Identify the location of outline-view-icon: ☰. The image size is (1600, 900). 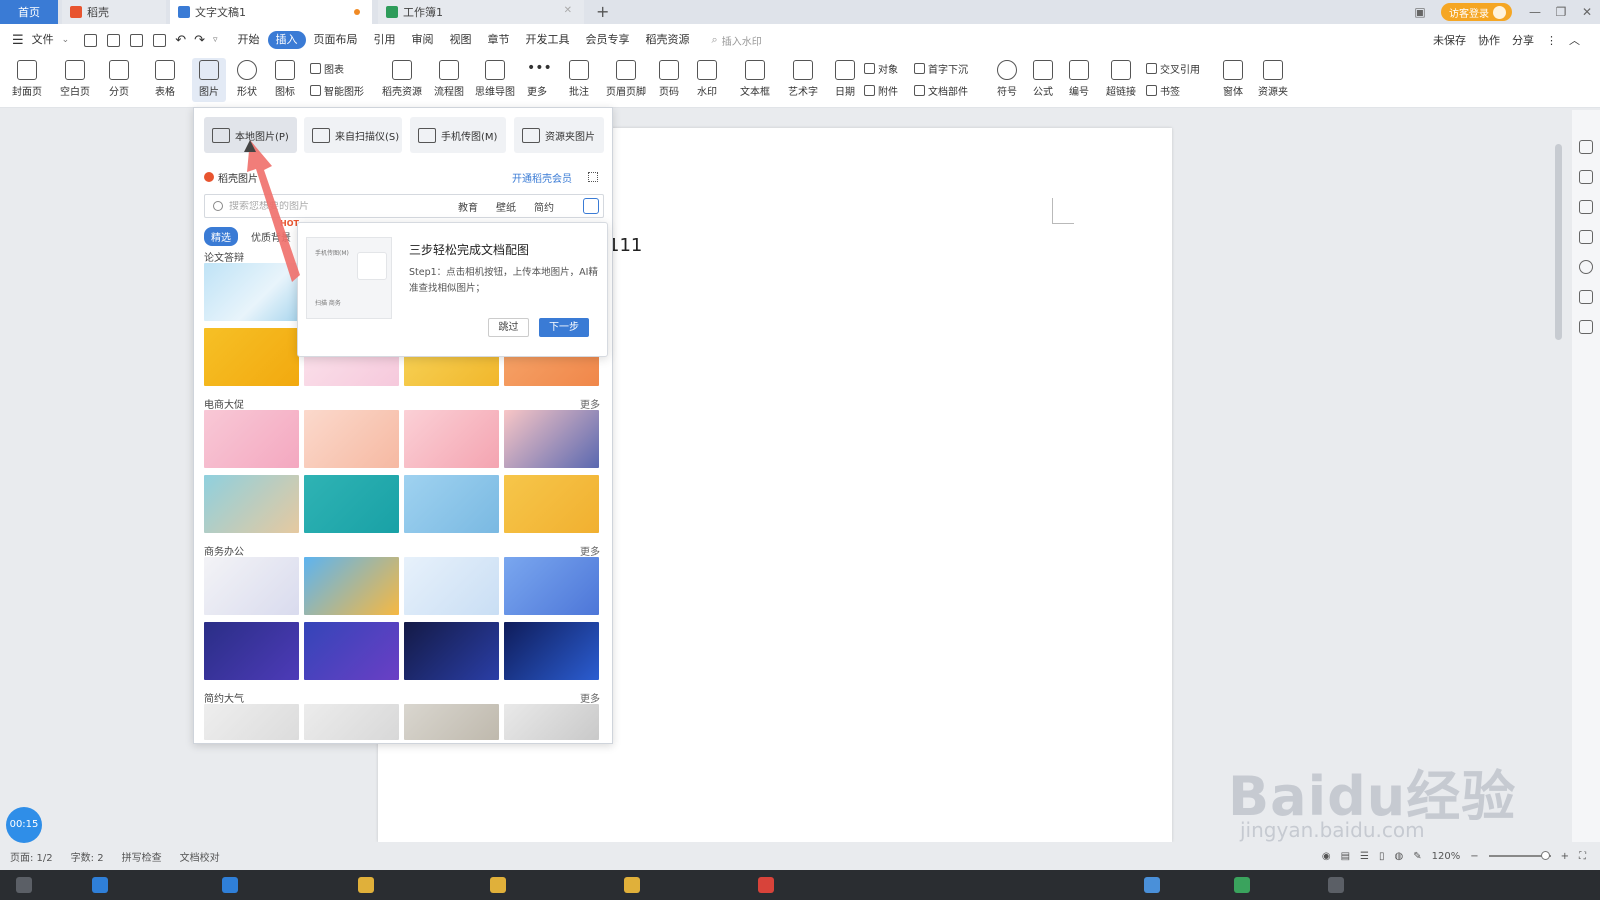
(1364, 856).